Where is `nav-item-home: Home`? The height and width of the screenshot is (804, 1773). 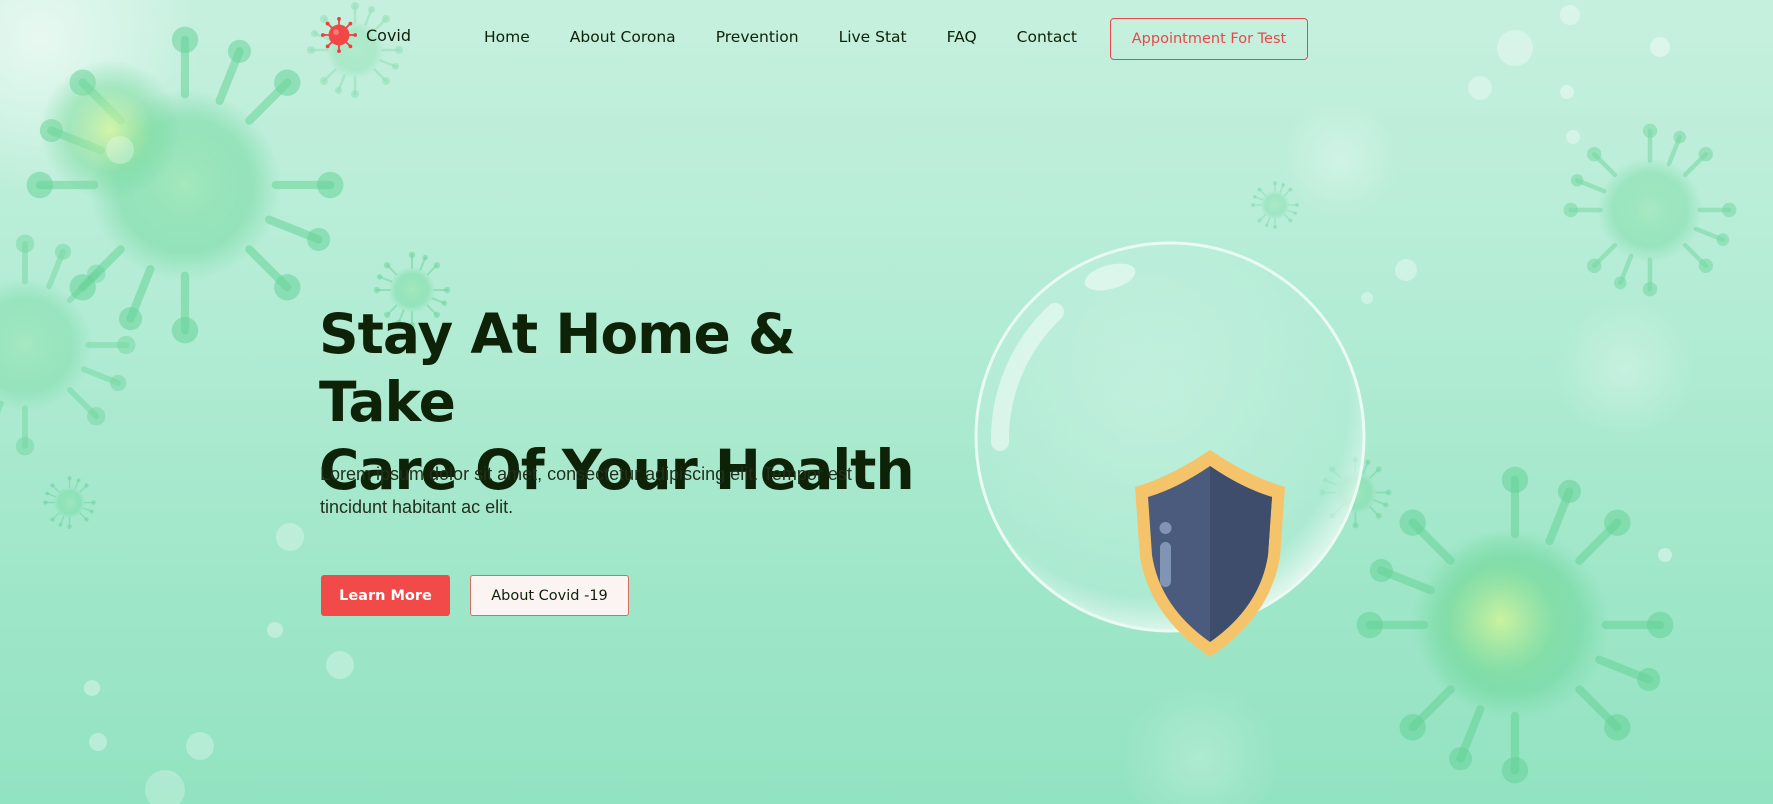
nav-item-home: Home is located at coordinates (507, 37).